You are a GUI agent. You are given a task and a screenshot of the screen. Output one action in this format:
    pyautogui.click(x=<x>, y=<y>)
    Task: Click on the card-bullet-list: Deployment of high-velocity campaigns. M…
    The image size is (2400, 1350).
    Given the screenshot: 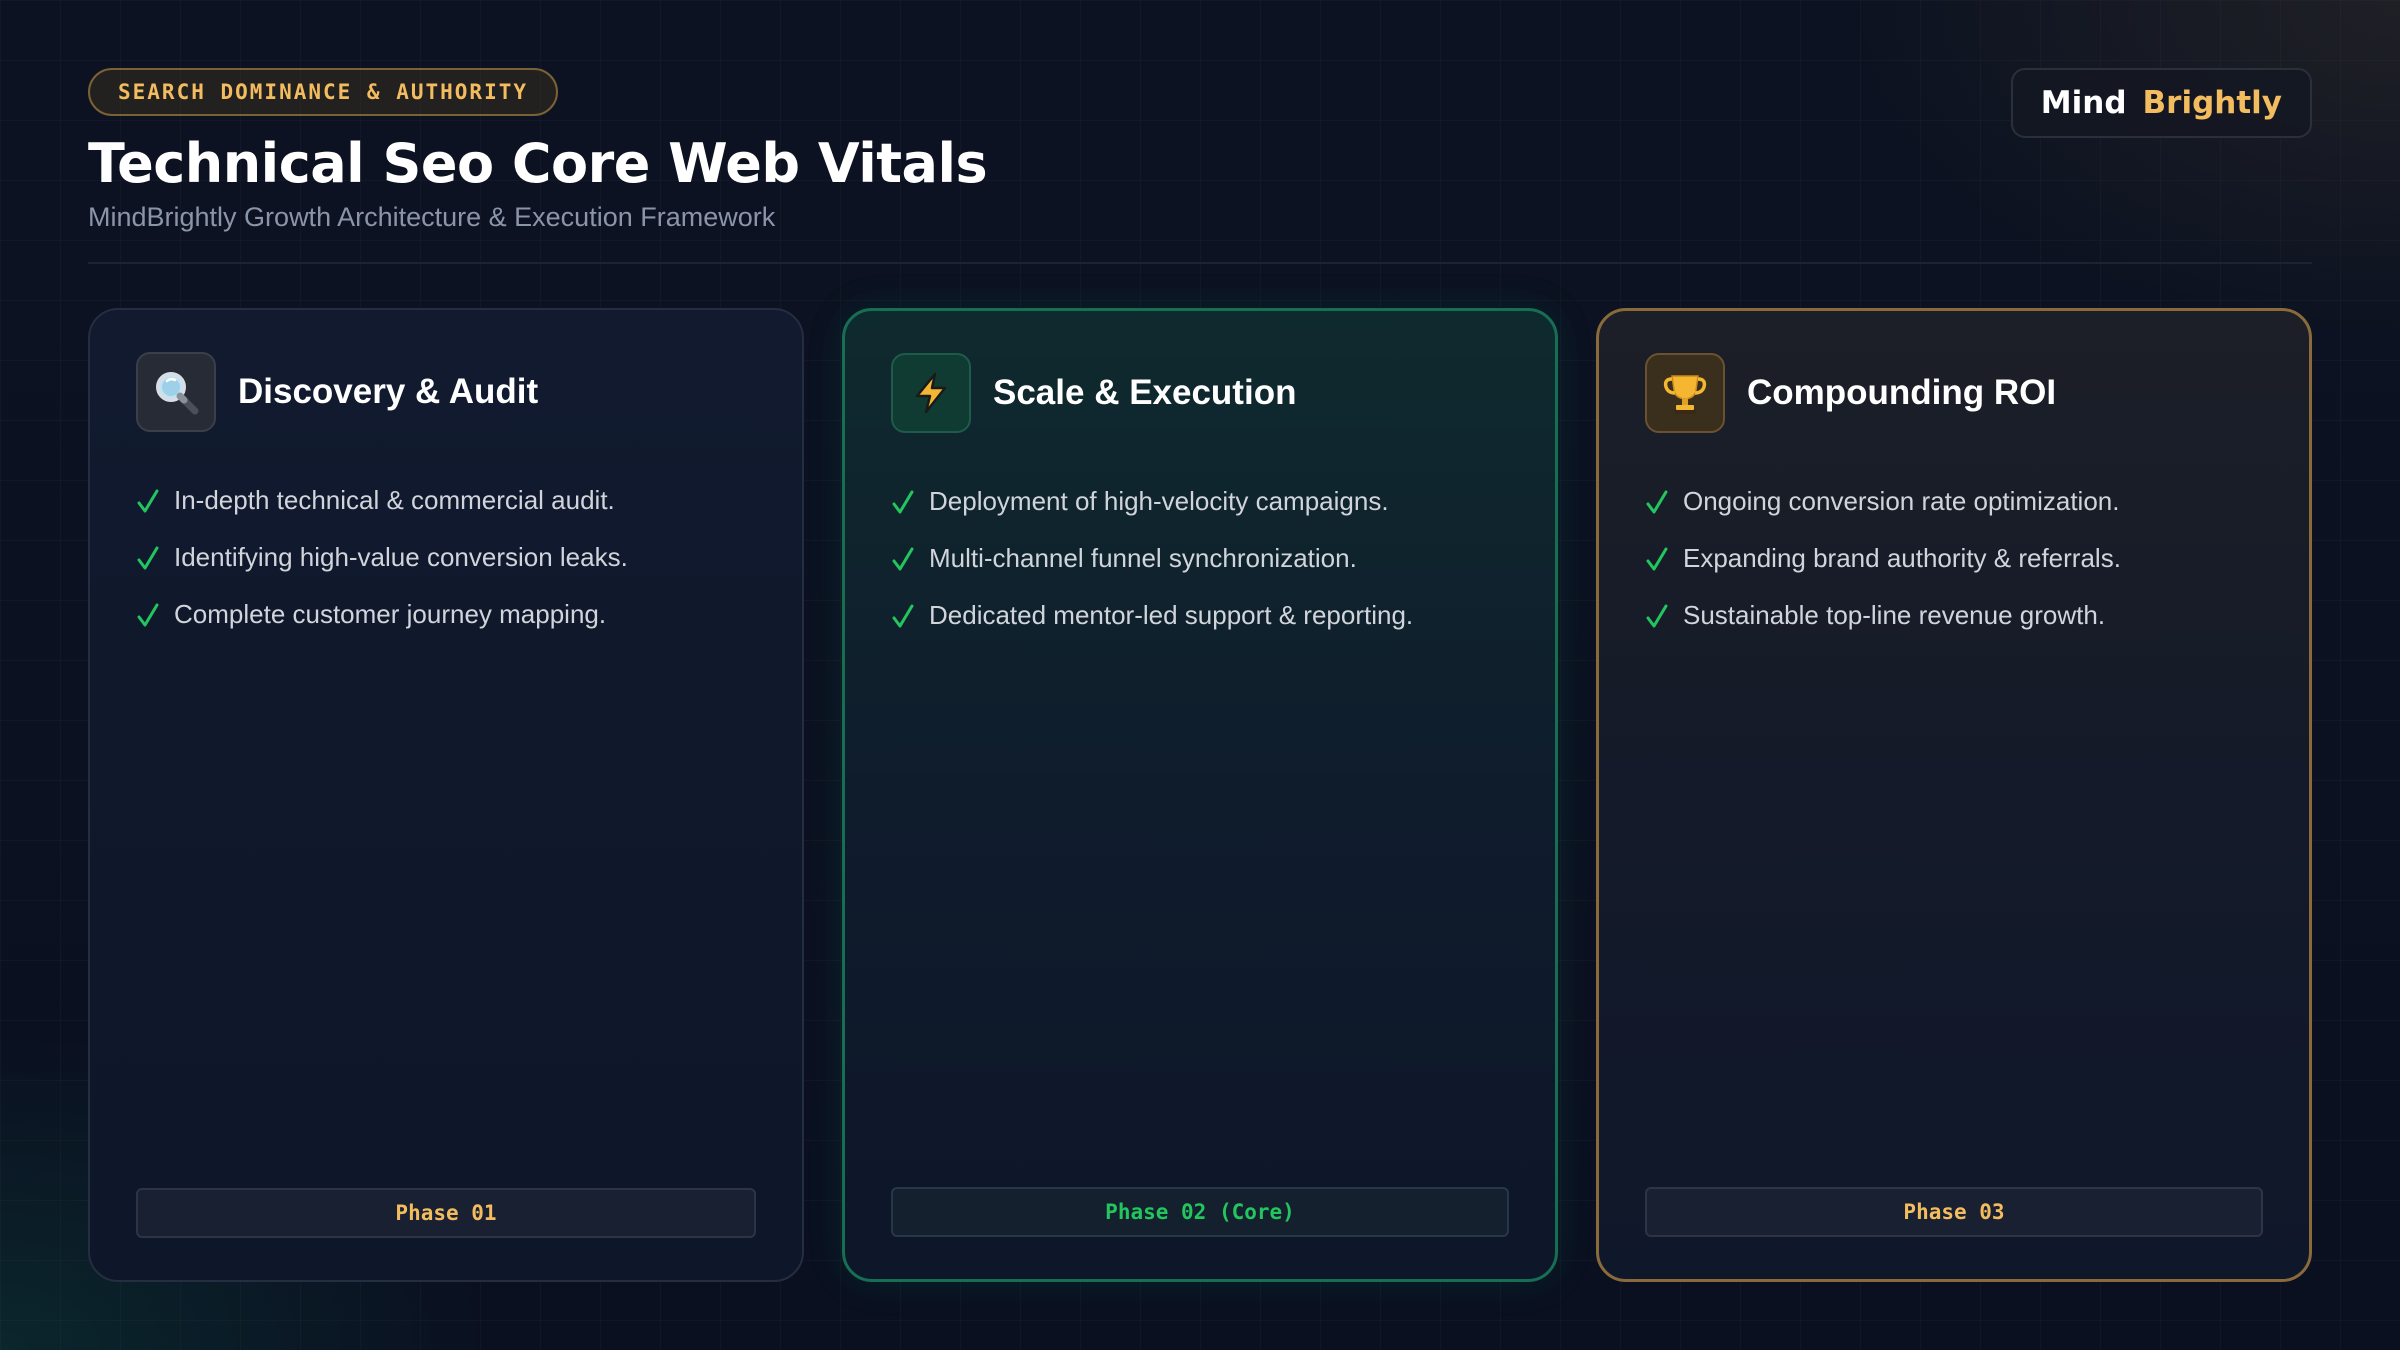 What is the action you would take?
    pyautogui.click(x=1152, y=558)
    